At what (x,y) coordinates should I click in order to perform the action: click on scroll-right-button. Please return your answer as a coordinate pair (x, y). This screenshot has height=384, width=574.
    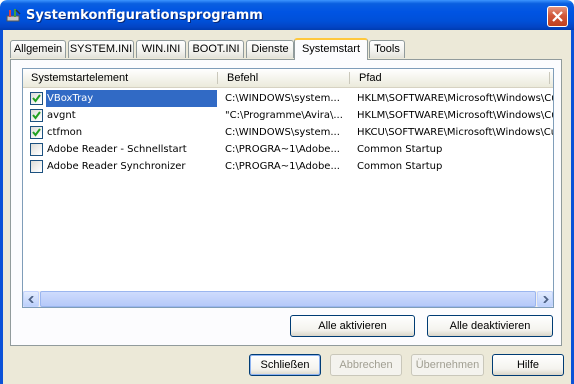
    Looking at the image, I should click on (545, 299).